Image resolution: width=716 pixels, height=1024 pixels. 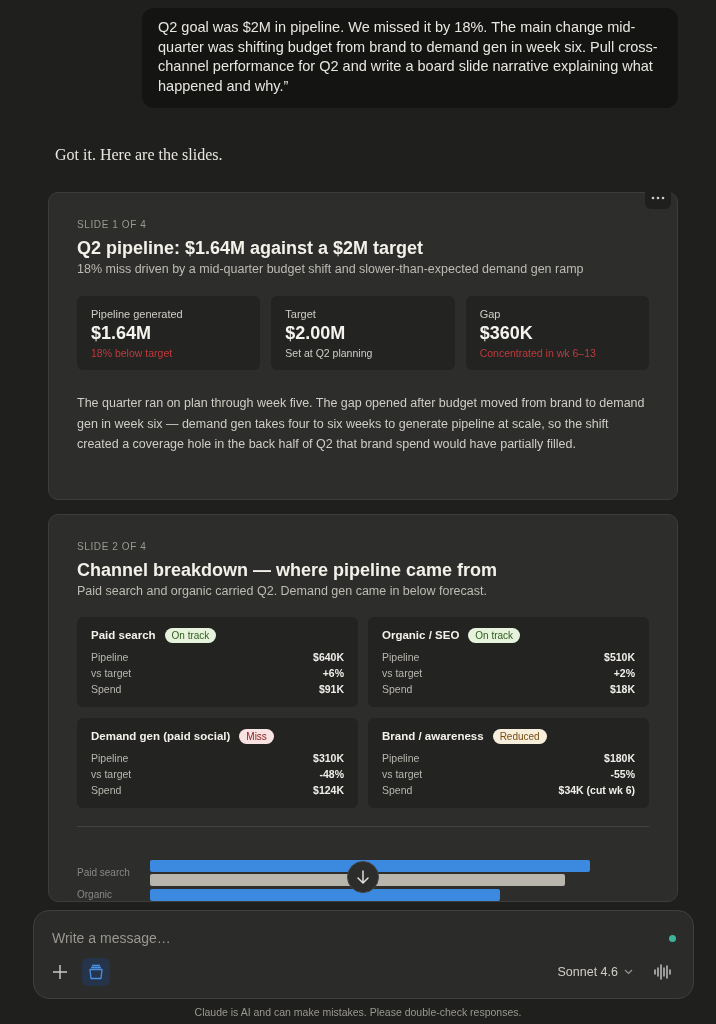 I want to click on metric-label: Gap, so click(x=490, y=314).